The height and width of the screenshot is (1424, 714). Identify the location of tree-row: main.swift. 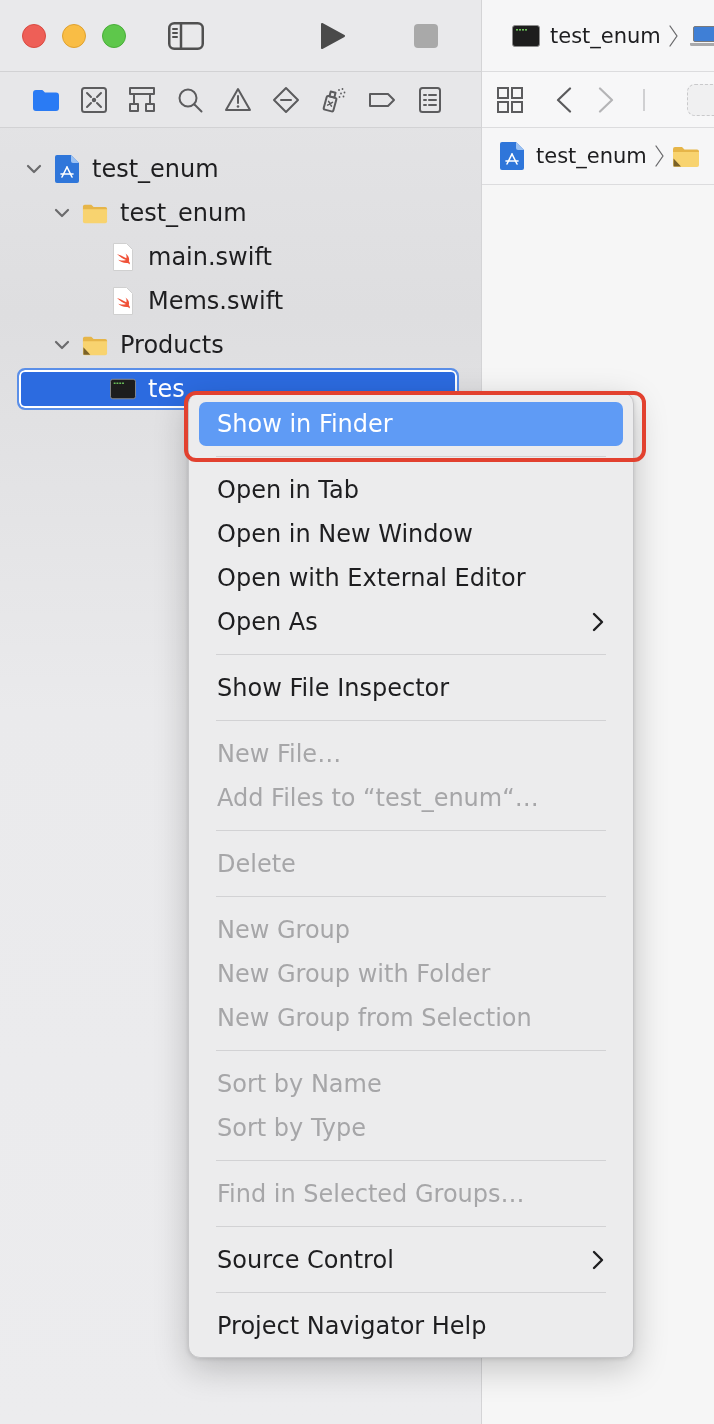
(238, 257).